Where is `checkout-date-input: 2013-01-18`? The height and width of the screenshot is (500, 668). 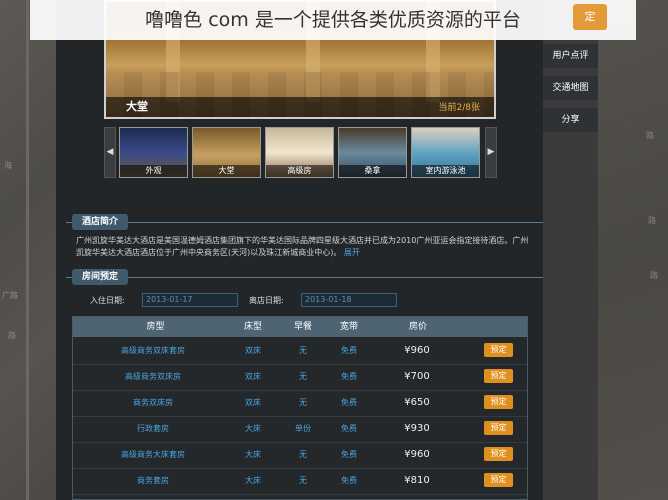
checkout-date-input: 2013-01-18 is located at coordinates (349, 300).